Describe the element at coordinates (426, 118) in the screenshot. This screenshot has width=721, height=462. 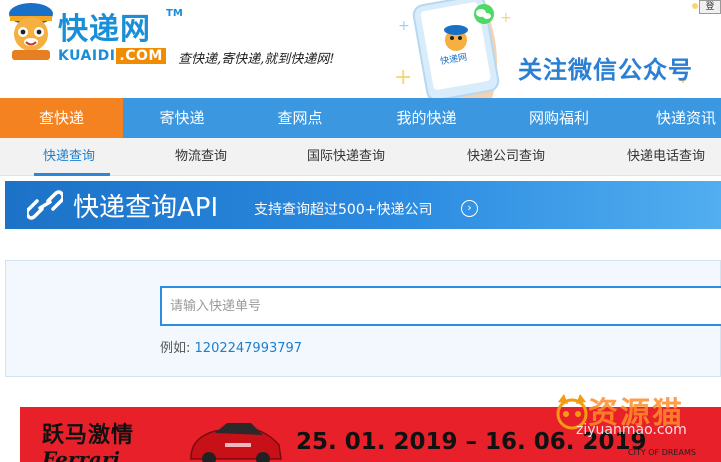
I see `nav-item-my-express: 我的快递` at that location.